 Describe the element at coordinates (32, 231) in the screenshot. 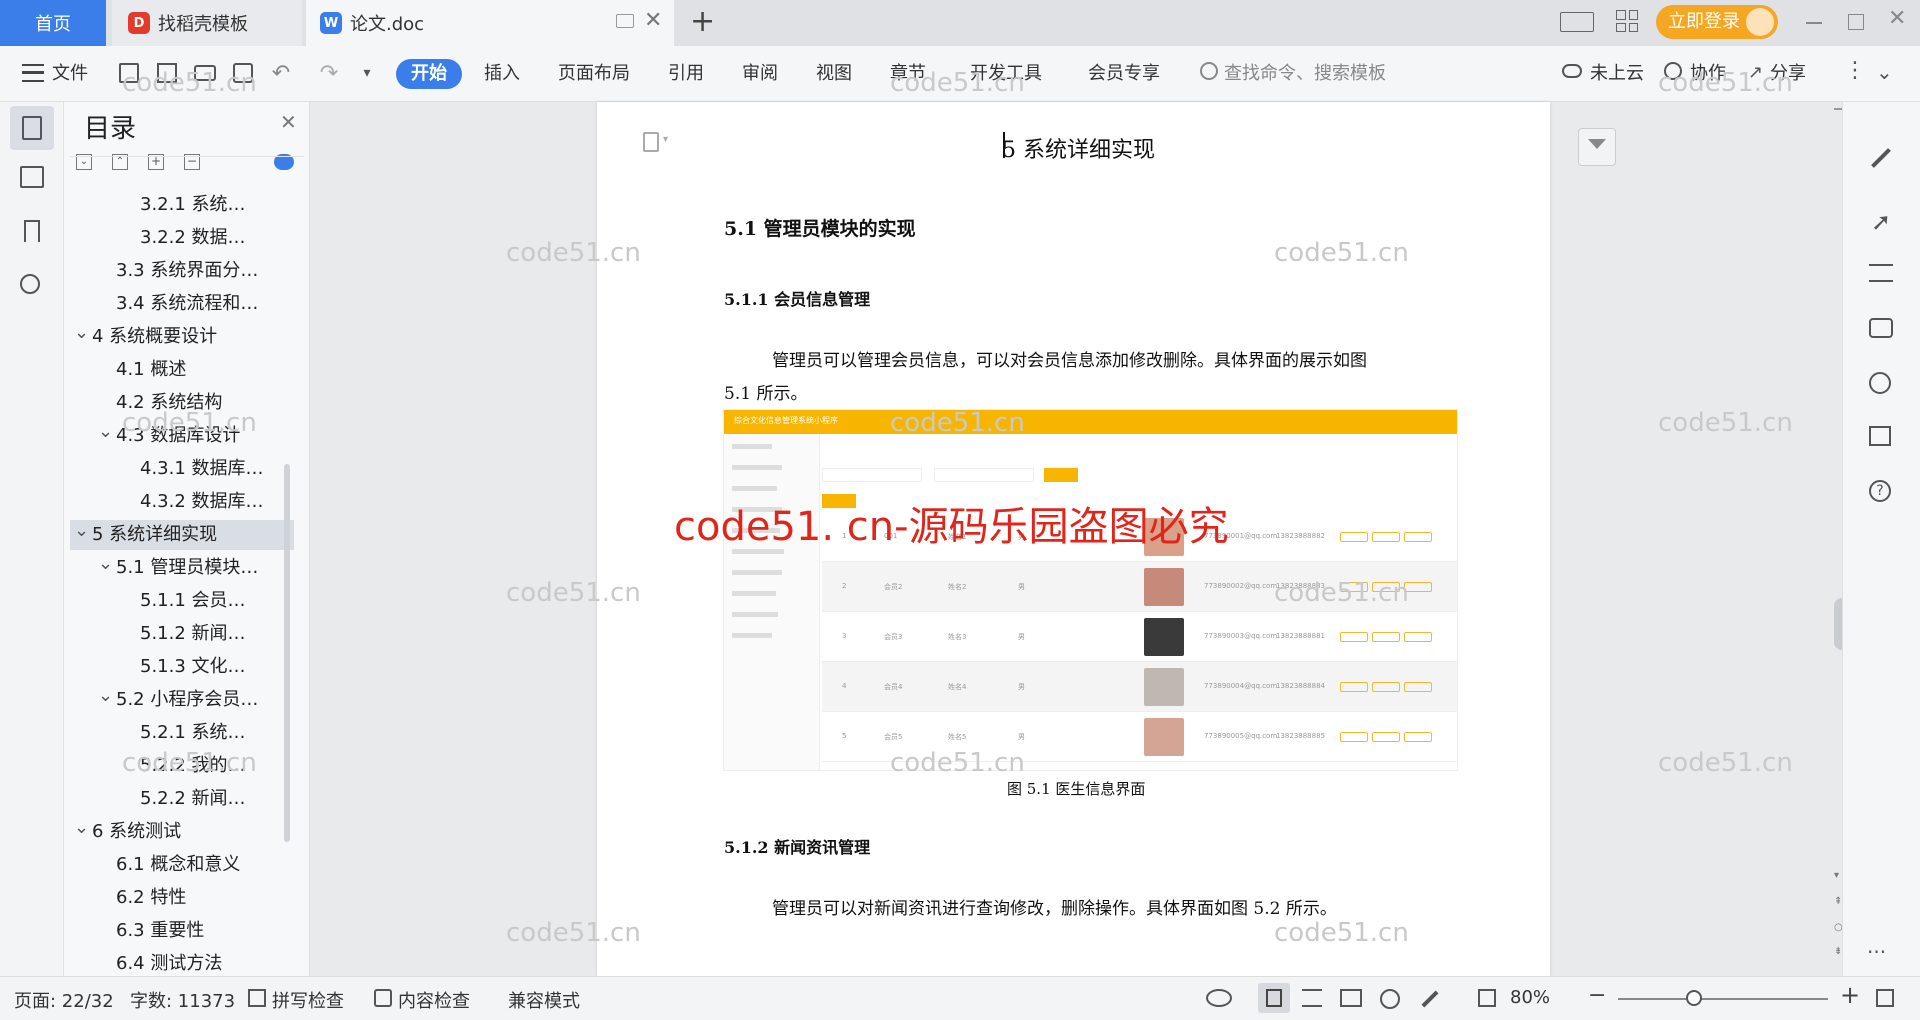

I see `bookmark-icon` at that location.